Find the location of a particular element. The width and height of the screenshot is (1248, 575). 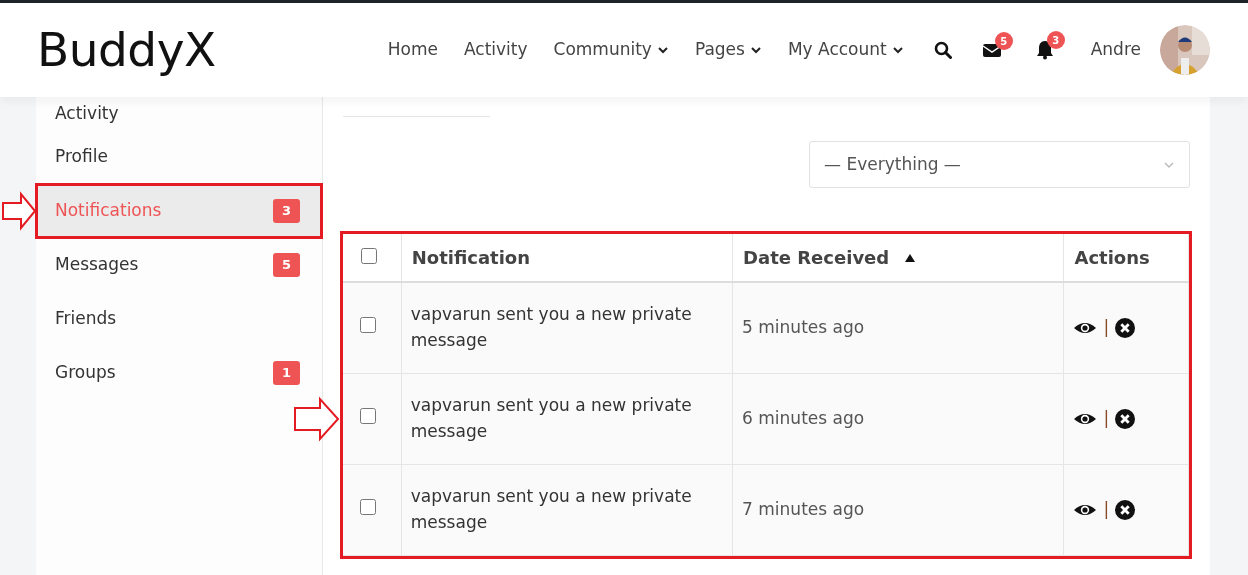

envelope-icon is located at coordinates (991, 50).